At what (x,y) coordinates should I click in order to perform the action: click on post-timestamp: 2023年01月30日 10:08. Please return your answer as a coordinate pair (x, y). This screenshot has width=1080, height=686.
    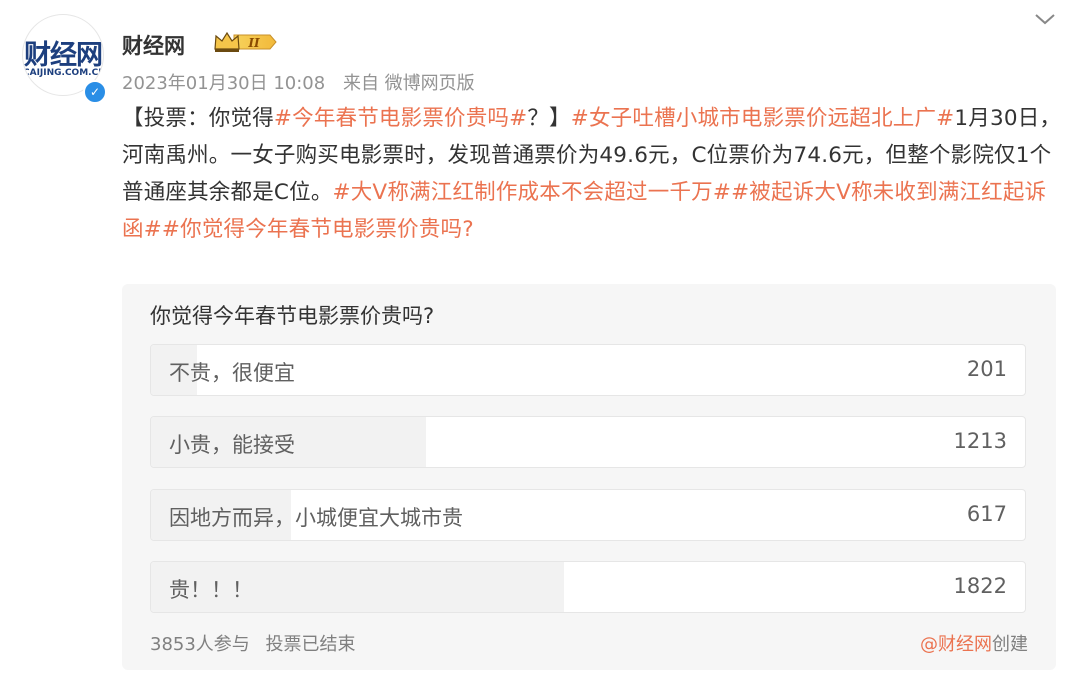
    Looking at the image, I should click on (223, 83).